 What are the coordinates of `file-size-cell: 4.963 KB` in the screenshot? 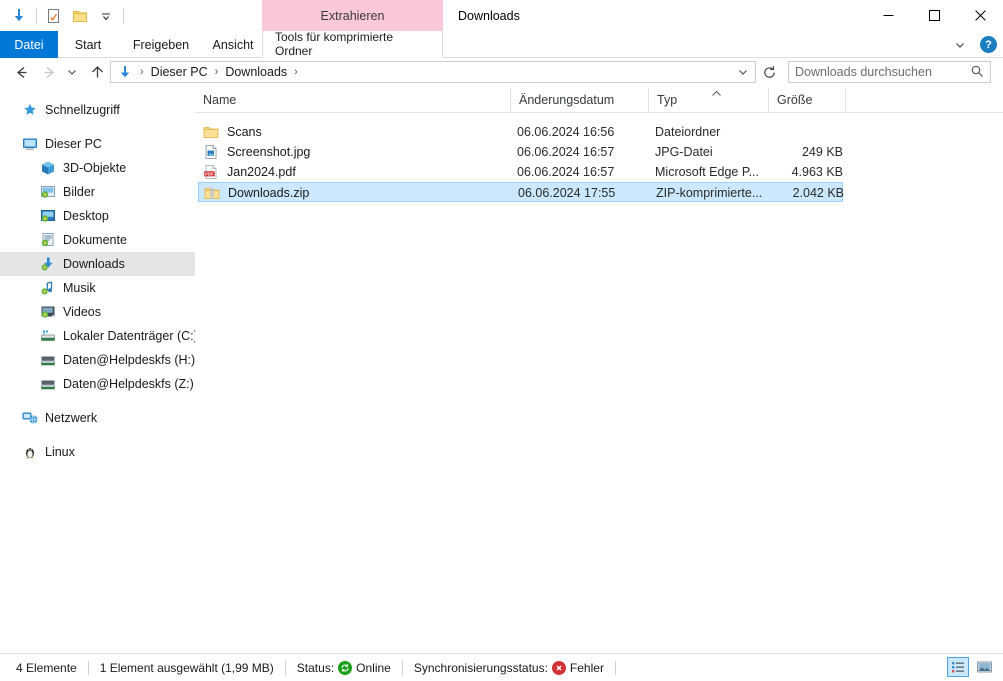 It's located at (817, 172).